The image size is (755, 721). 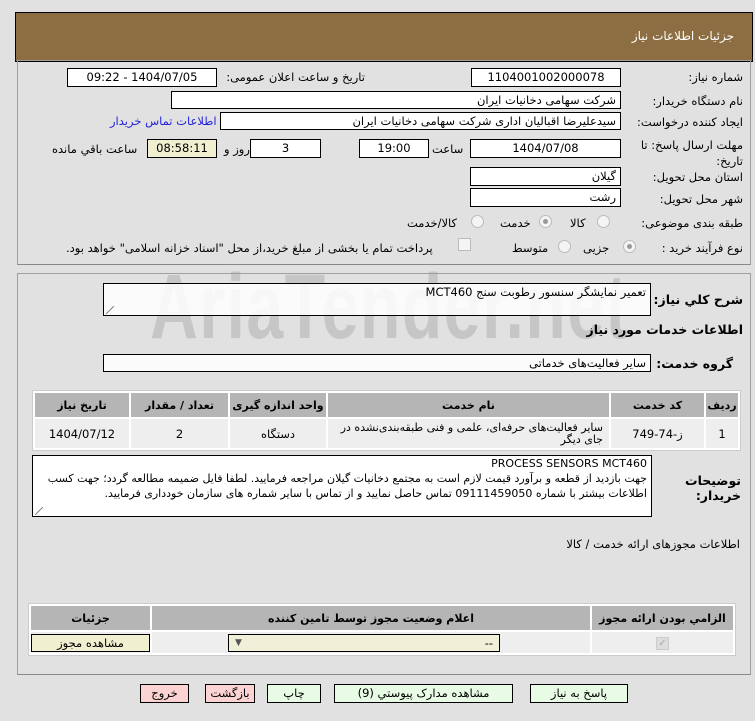 I want to click on col-code: کد خدمت, so click(x=657, y=405).